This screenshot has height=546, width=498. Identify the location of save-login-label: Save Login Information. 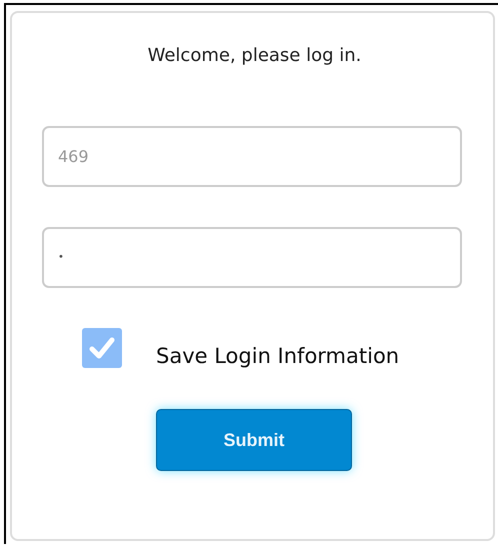
(278, 356).